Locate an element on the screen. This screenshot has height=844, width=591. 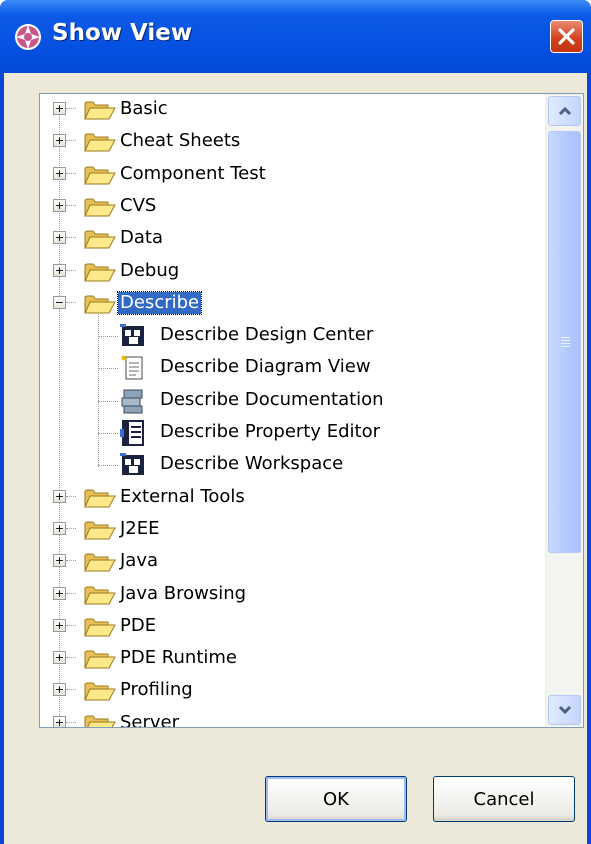
scroll-up-button is located at coordinates (564, 111).